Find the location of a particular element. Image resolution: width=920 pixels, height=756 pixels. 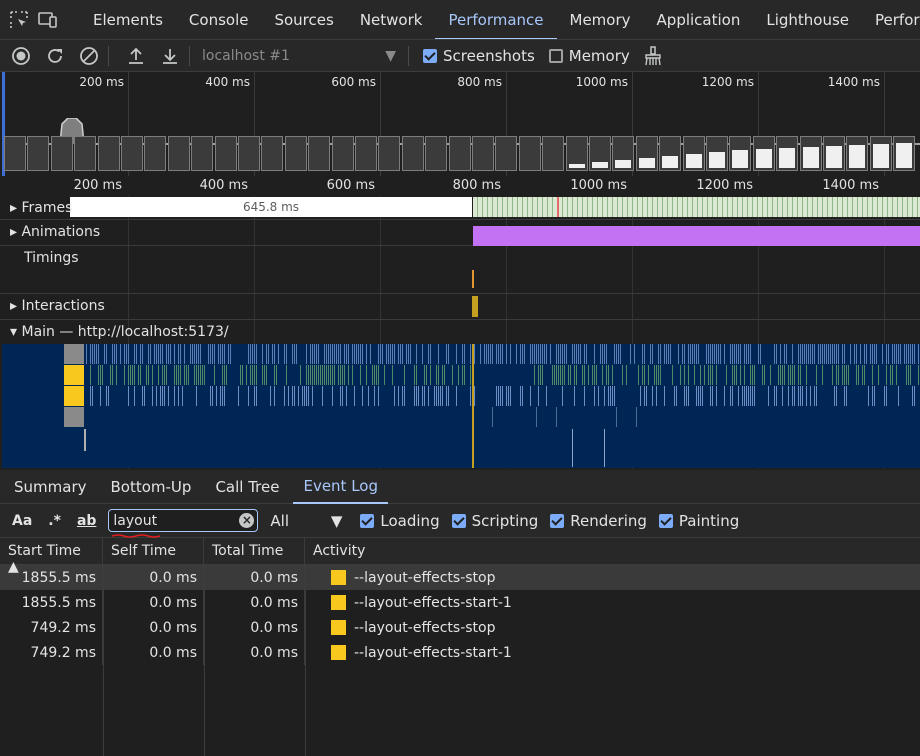

category-select: All ▼ is located at coordinates (306, 521).